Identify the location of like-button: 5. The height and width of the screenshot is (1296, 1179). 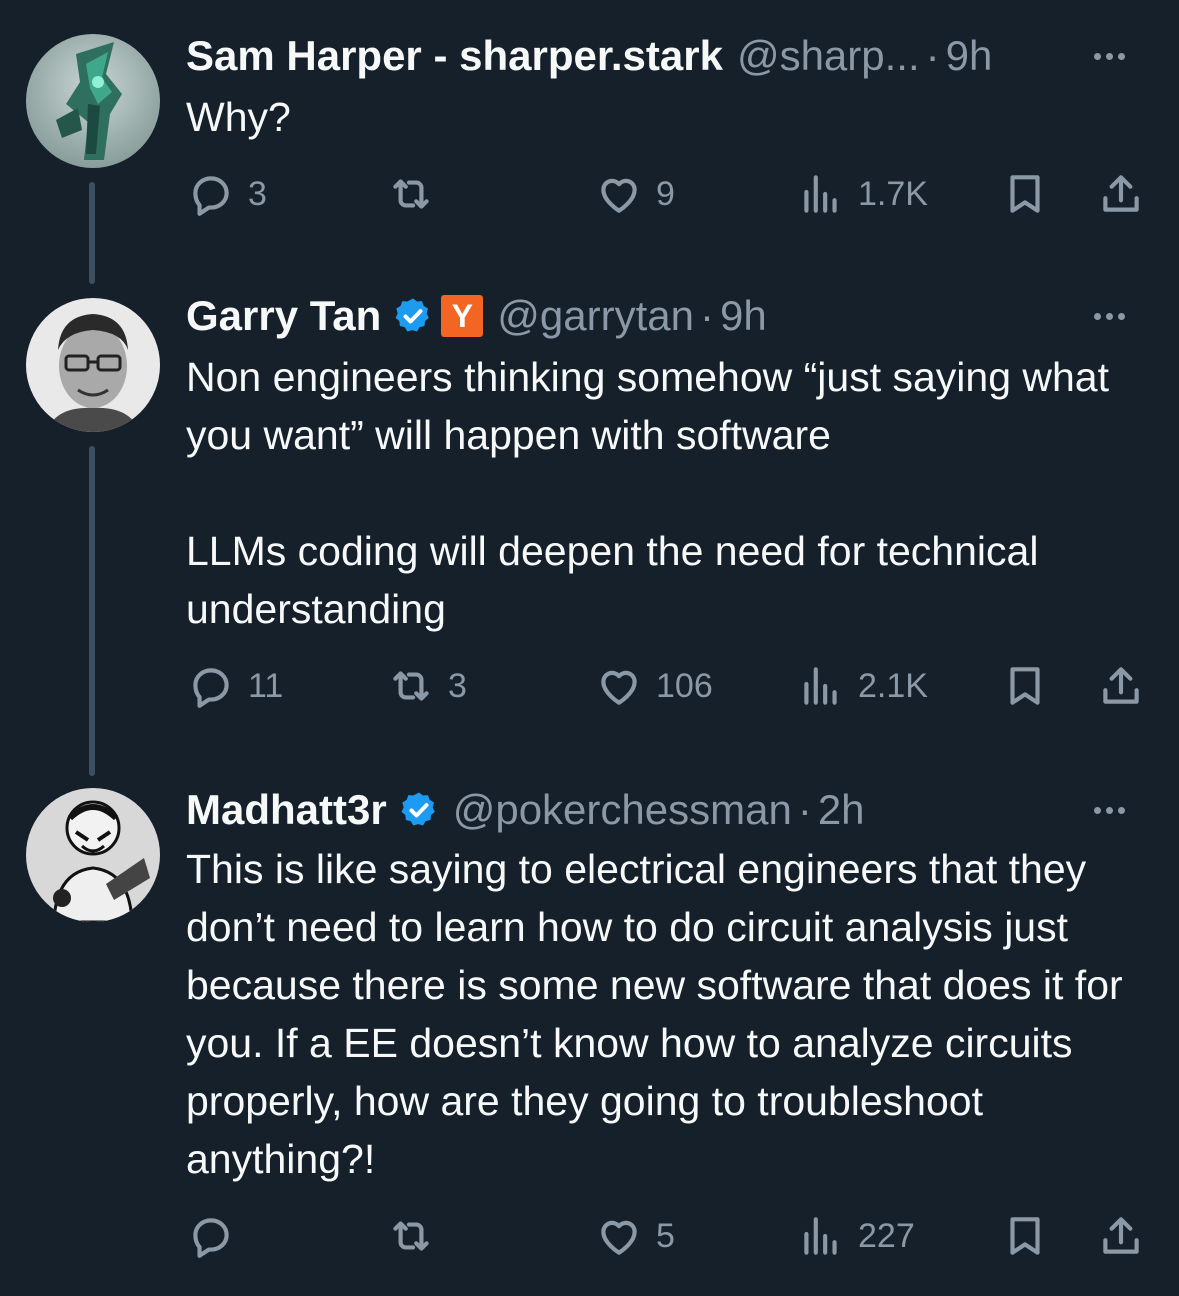
(634, 1236).